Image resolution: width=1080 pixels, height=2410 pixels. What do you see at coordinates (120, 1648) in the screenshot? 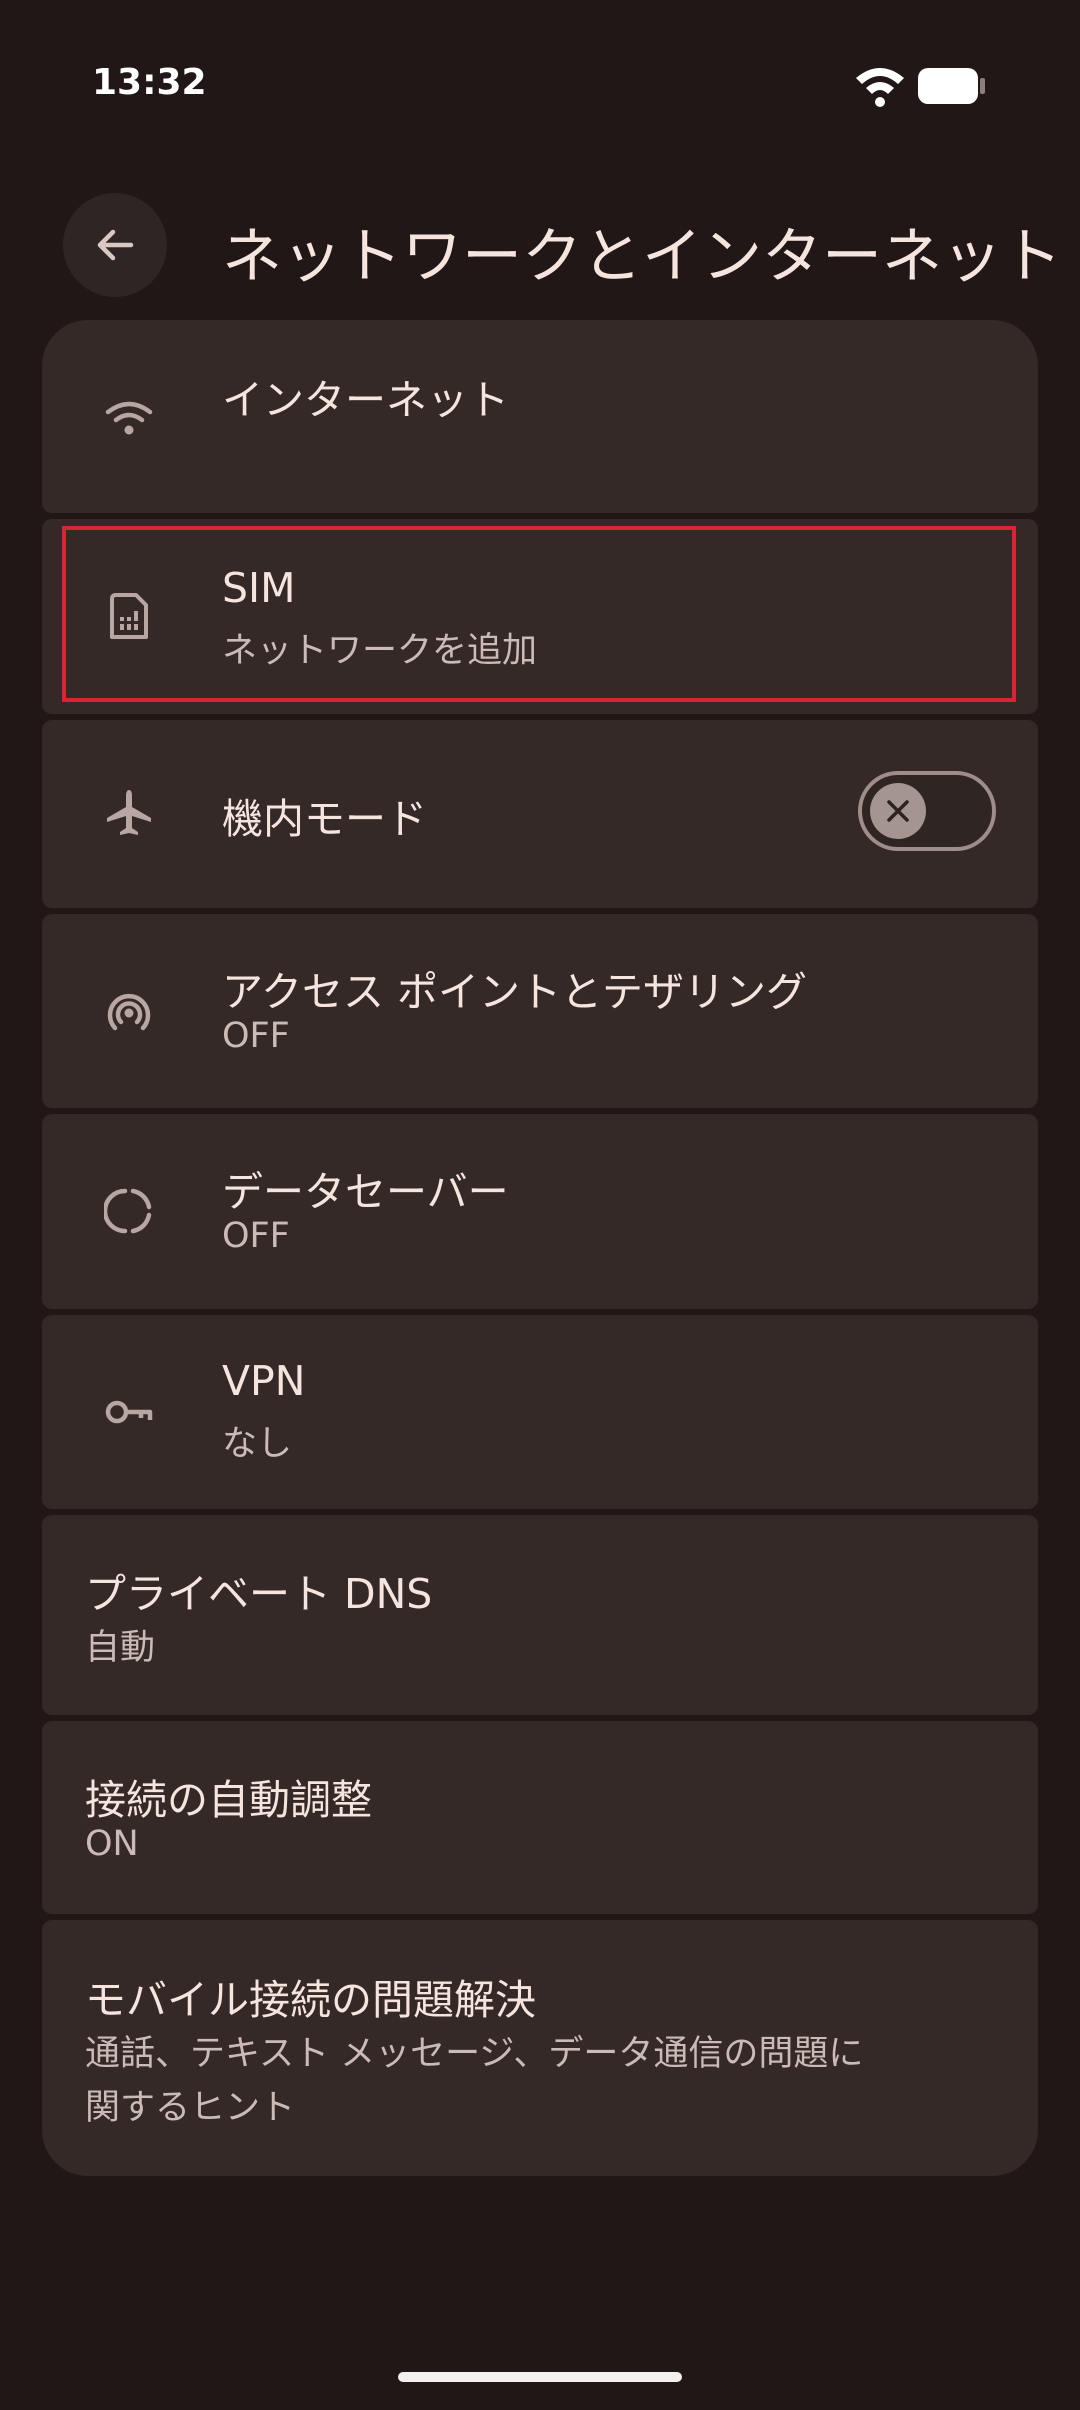
I see `setting-subtitle: 自動` at bounding box center [120, 1648].